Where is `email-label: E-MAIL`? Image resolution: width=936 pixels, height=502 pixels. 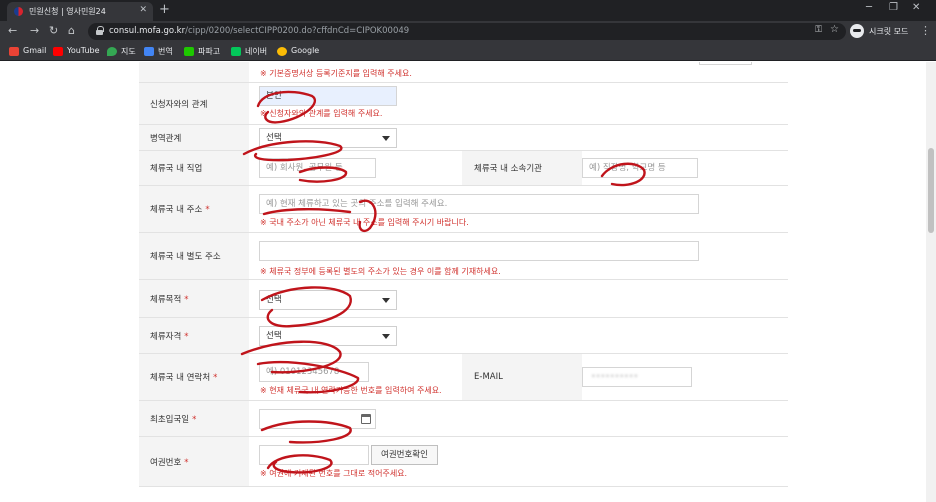
email-label: E-MAIL is located at coordinates (488, 377).